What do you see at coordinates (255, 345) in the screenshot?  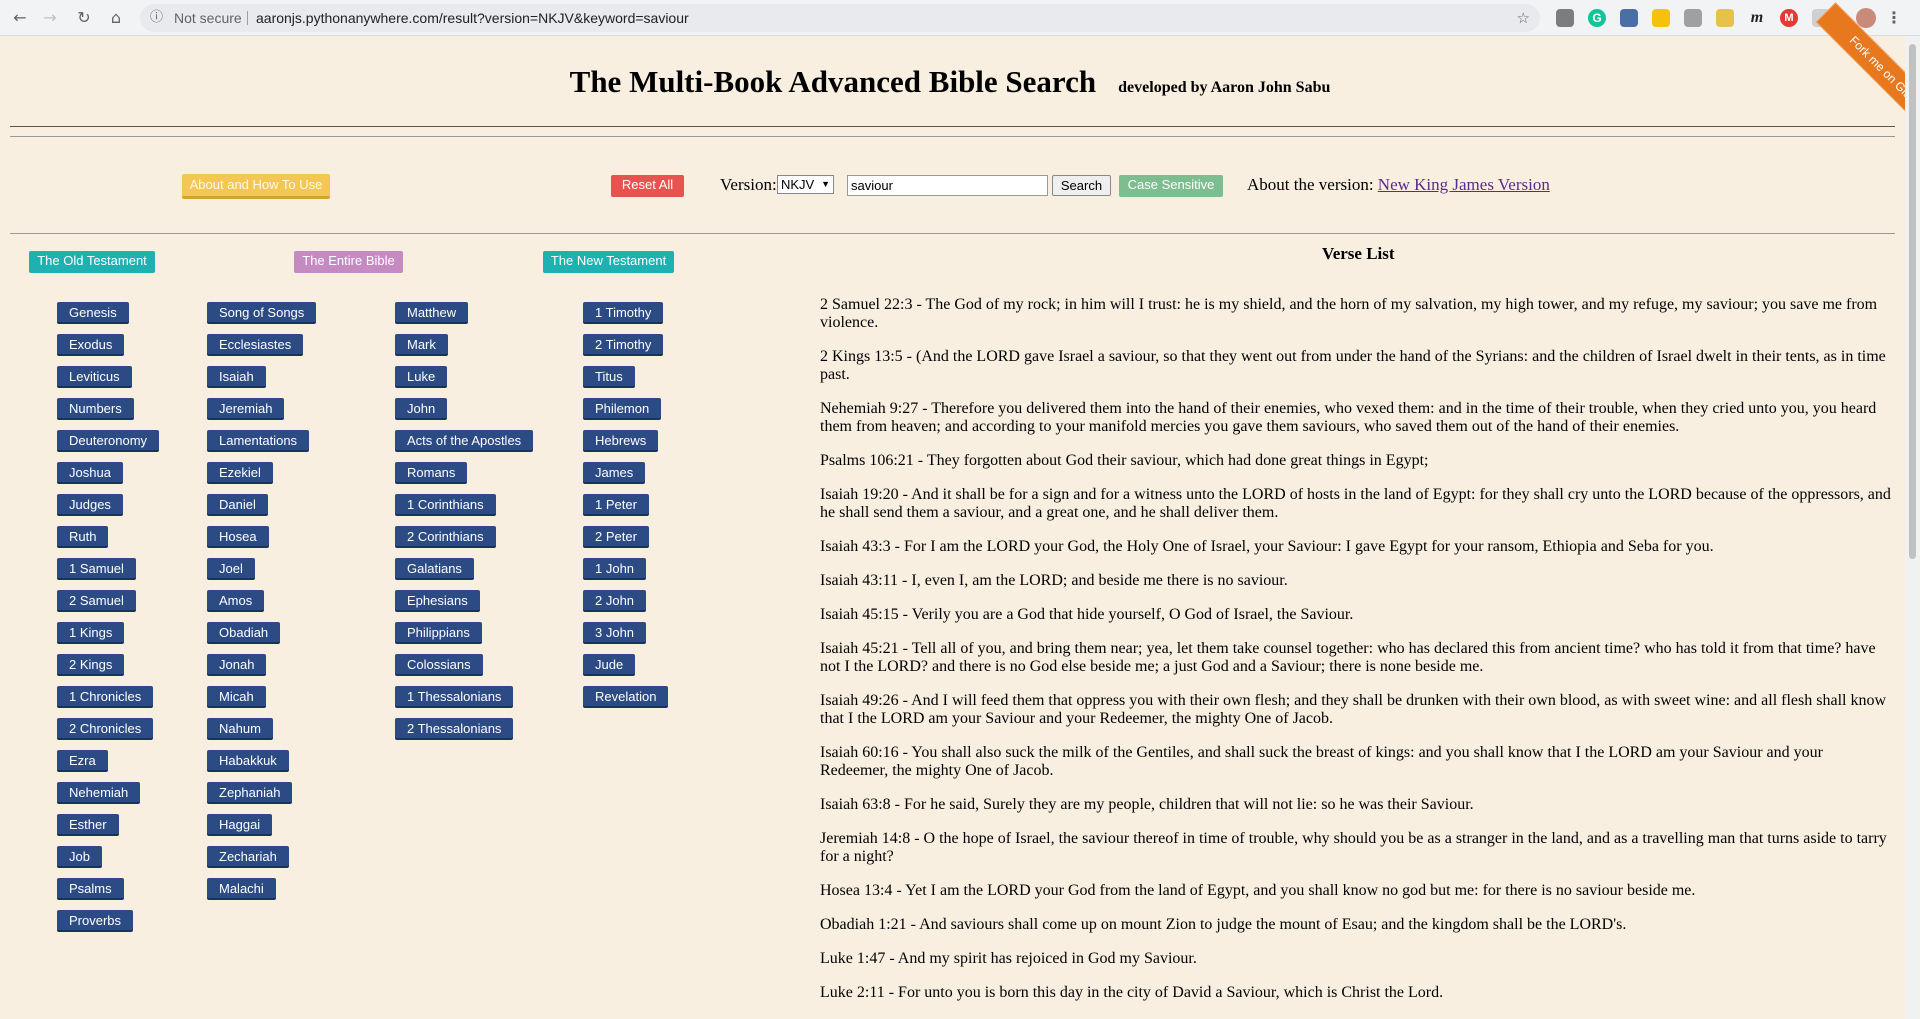 I see `book-button: Ecclesiastes` at bounding box center [255, 345].